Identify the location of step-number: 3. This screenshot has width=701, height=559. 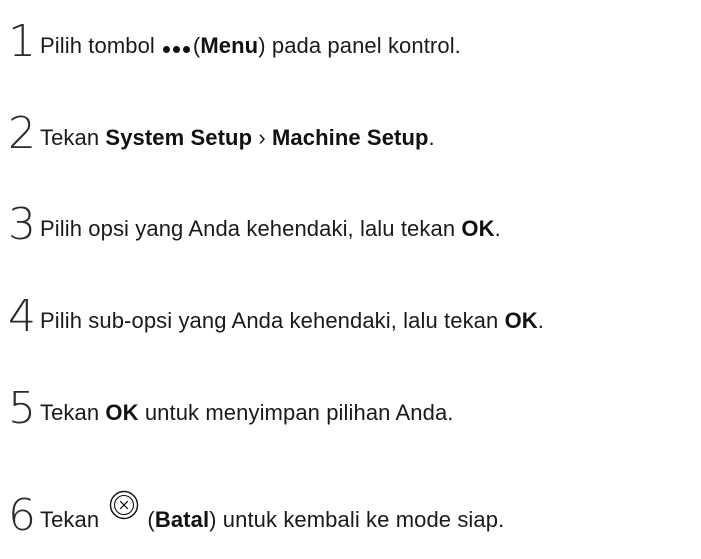
(22, 224).